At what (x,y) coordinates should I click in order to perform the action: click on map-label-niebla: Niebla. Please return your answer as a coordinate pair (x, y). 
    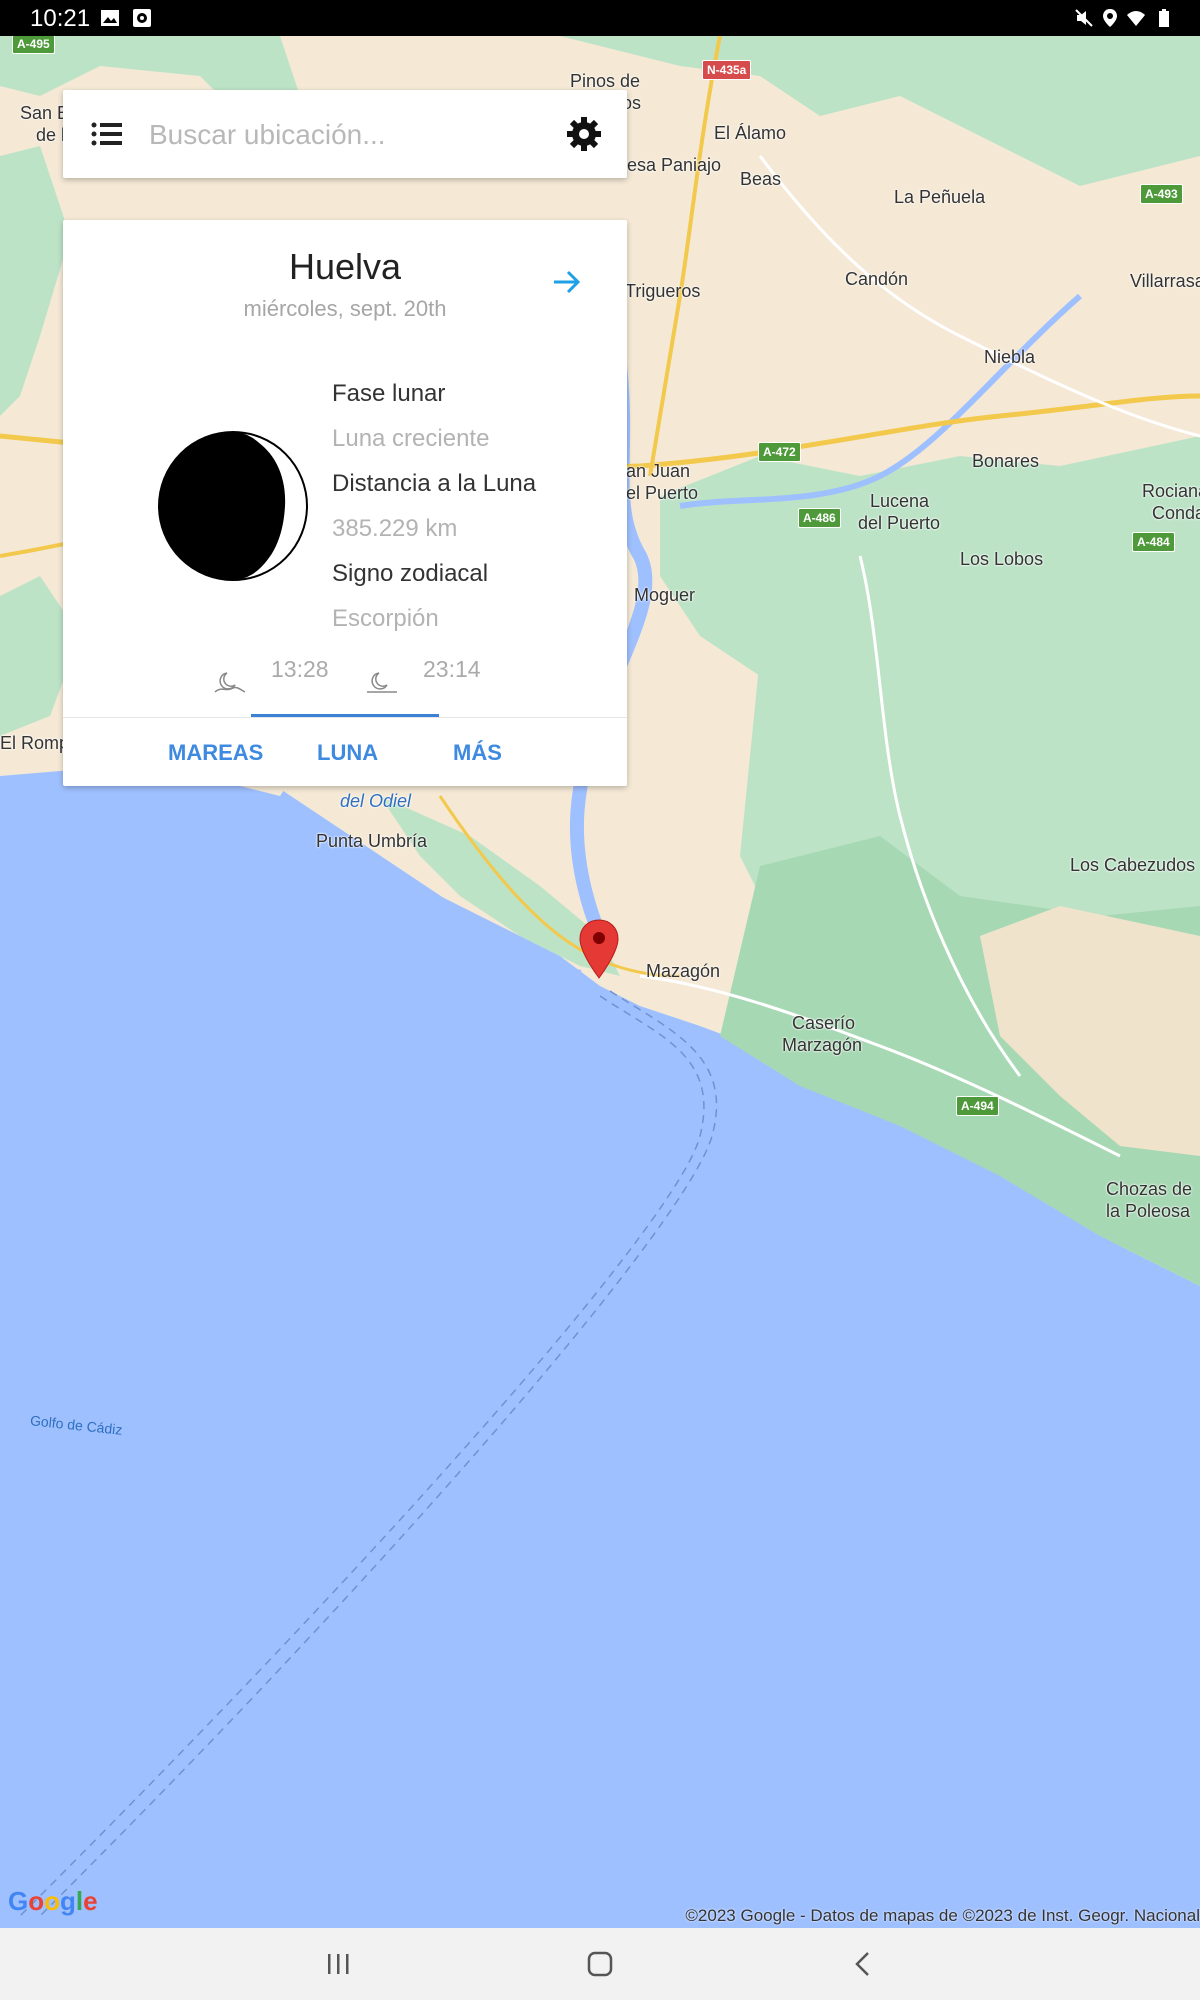
    Looking at the image, I should click on (1010, 357).